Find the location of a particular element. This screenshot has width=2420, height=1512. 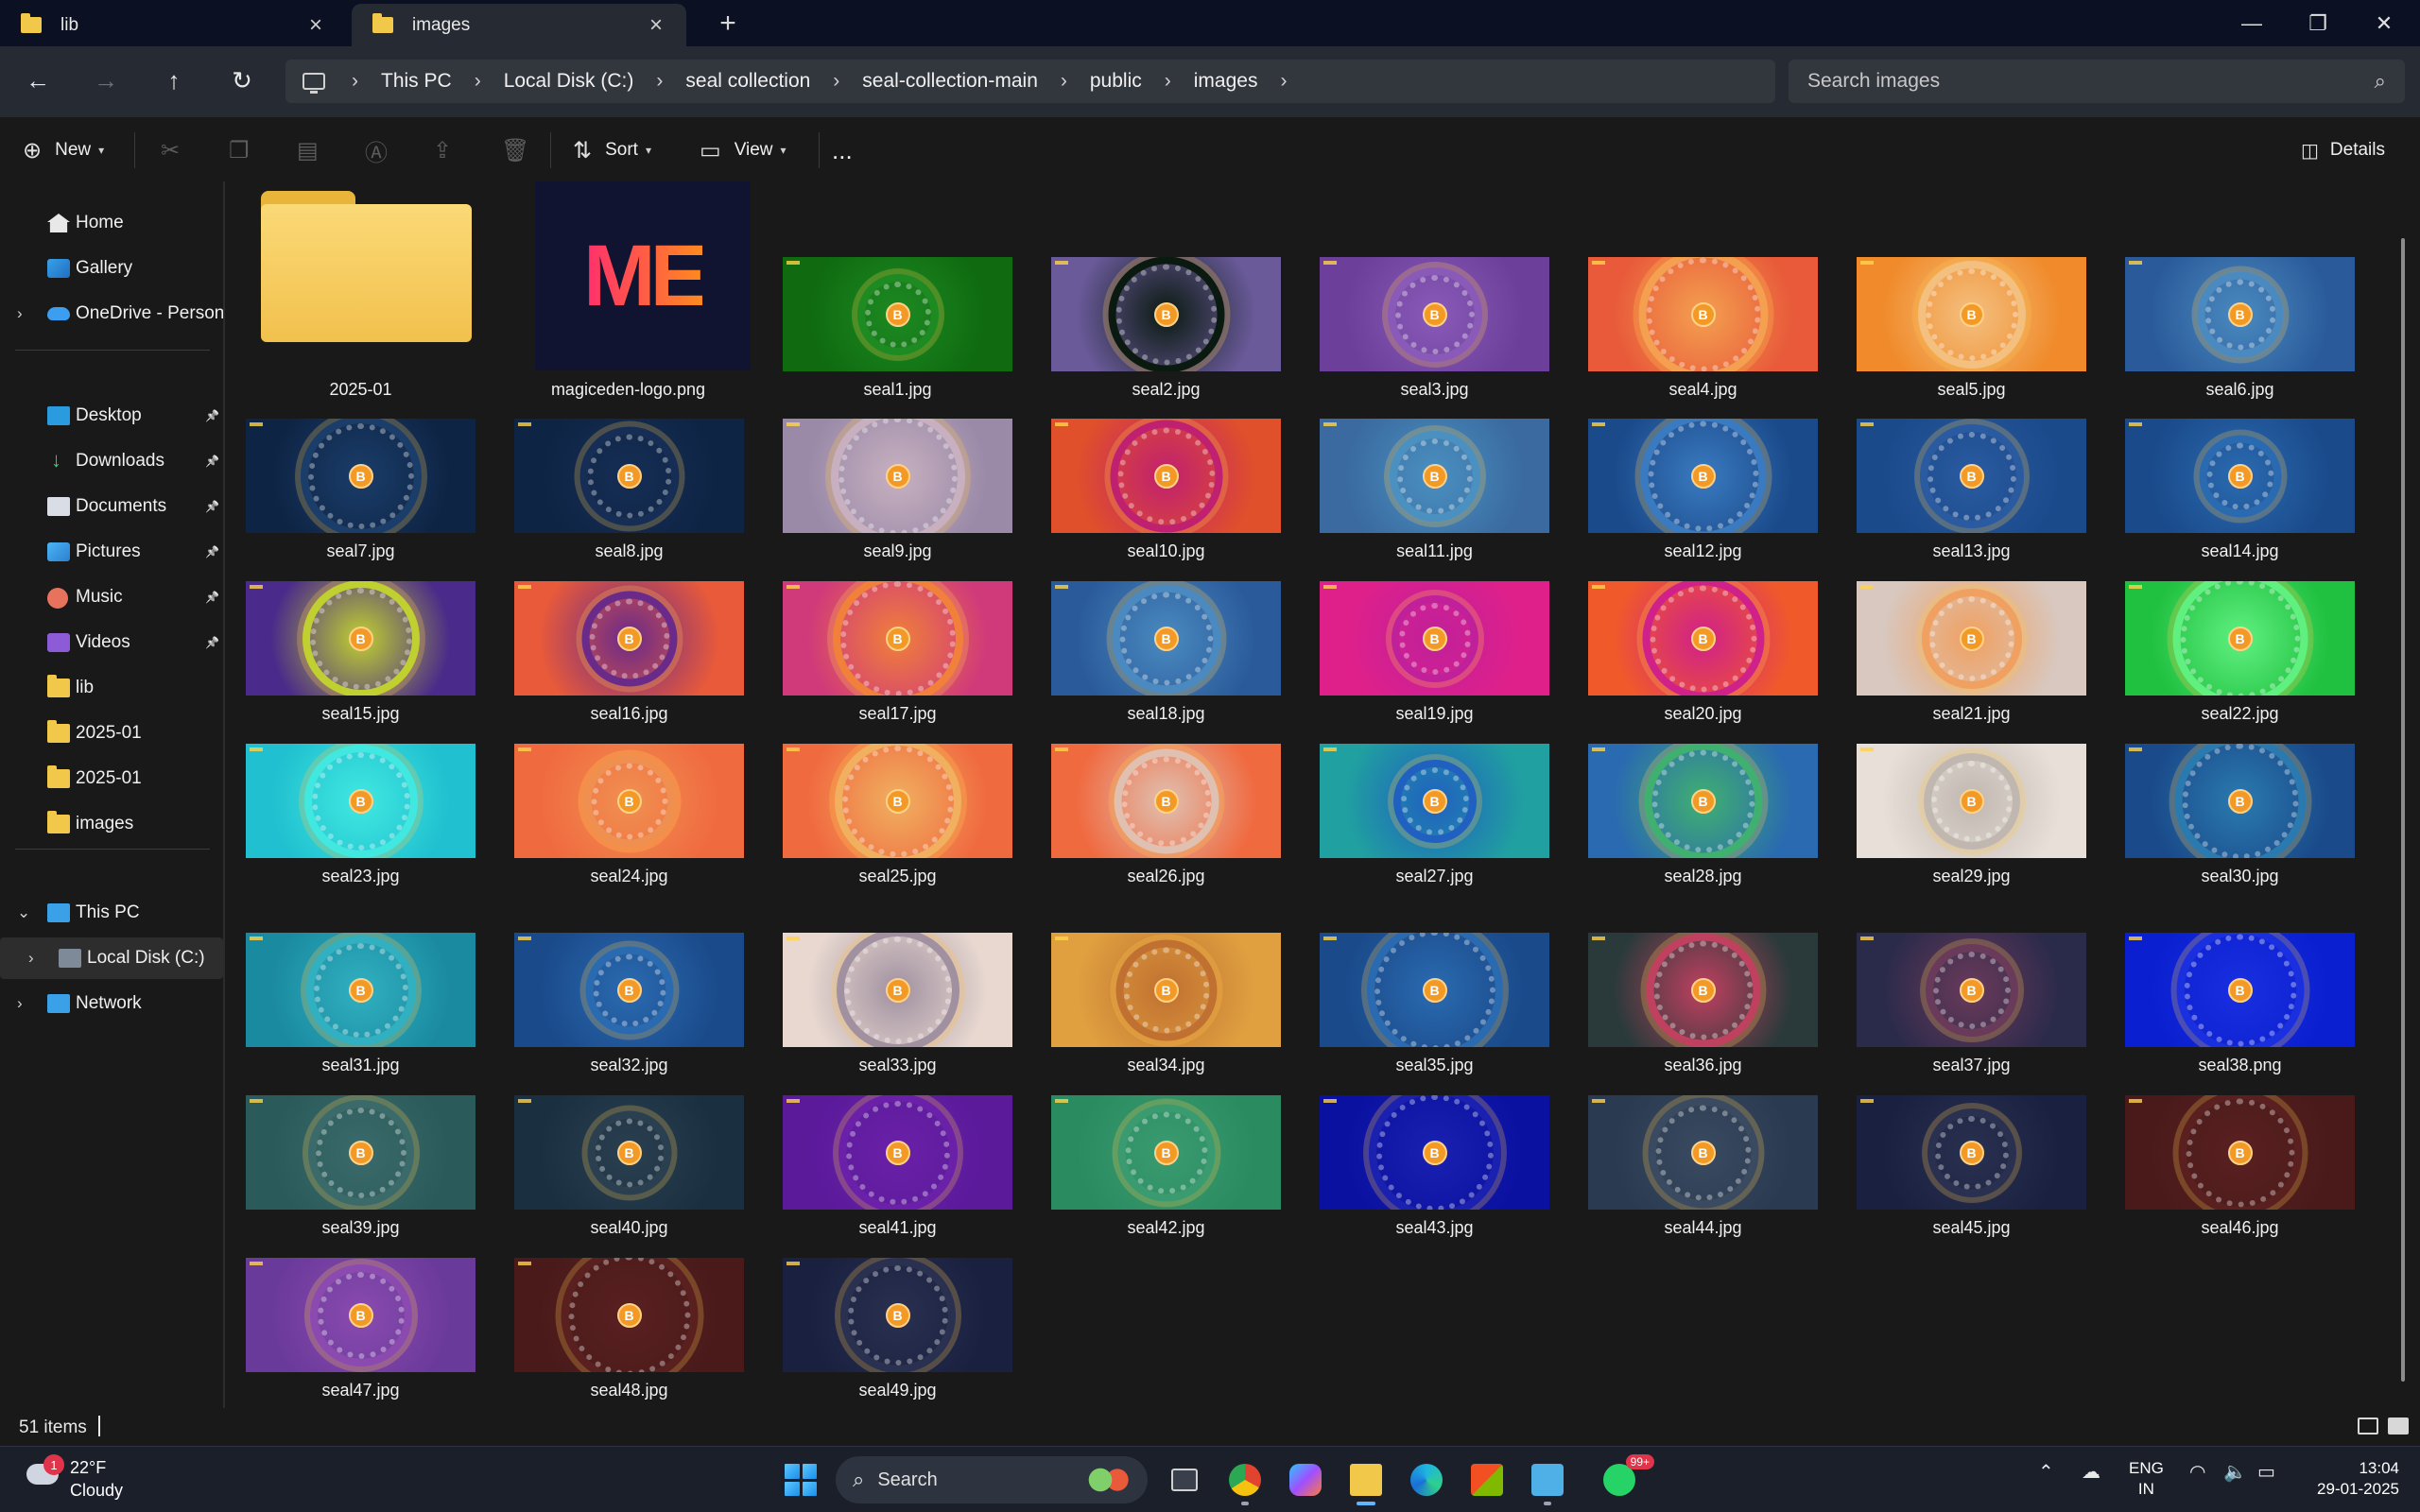

paste-button: ▤ is located at coordinates (308, 150).